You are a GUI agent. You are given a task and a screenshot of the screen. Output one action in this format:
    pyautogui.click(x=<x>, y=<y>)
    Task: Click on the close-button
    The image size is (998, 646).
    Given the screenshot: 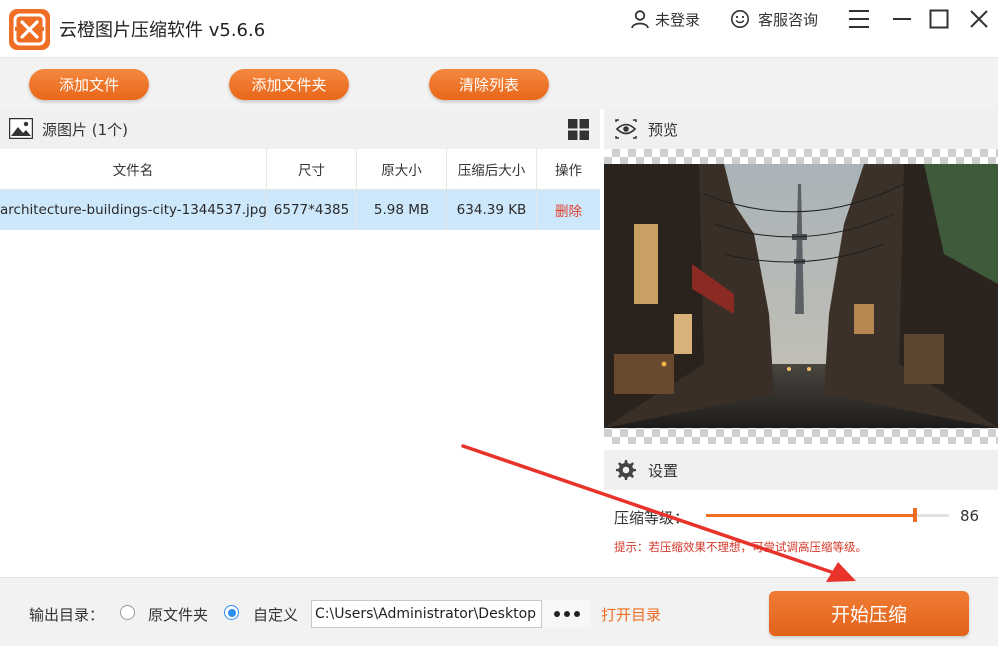 What is the action you would take?
    pyautogui.click(x=979, y=19)
    